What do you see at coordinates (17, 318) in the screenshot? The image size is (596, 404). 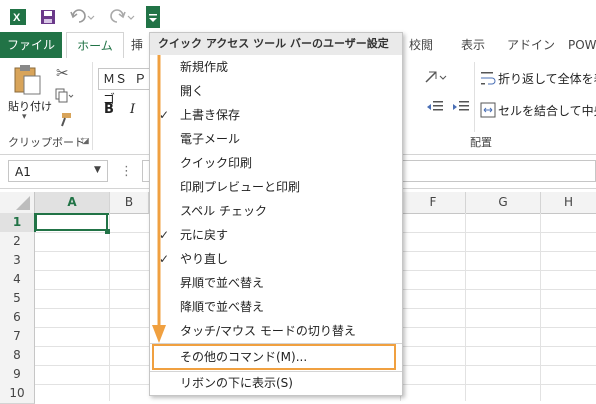 I see `row-header-6: 6` at bounding box center [17, 318].